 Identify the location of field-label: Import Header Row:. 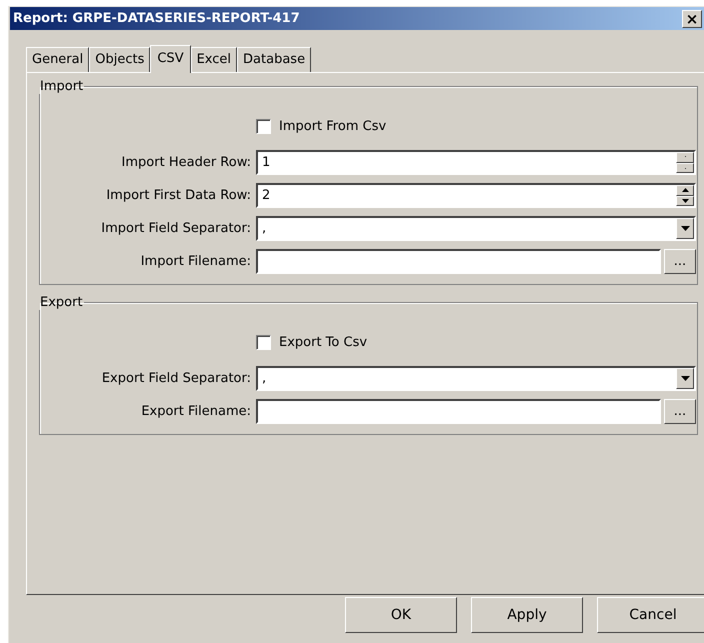
(186, 162).